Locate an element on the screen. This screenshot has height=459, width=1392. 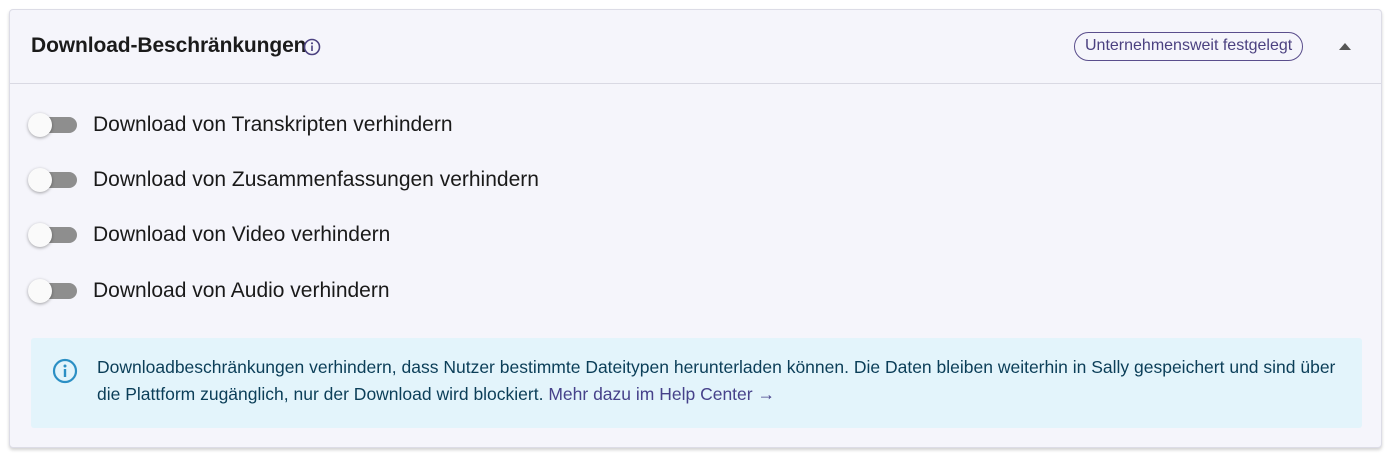
toggle-row-transcripts: Download von Transkripten verhindern is located at coordinates (378, 125).